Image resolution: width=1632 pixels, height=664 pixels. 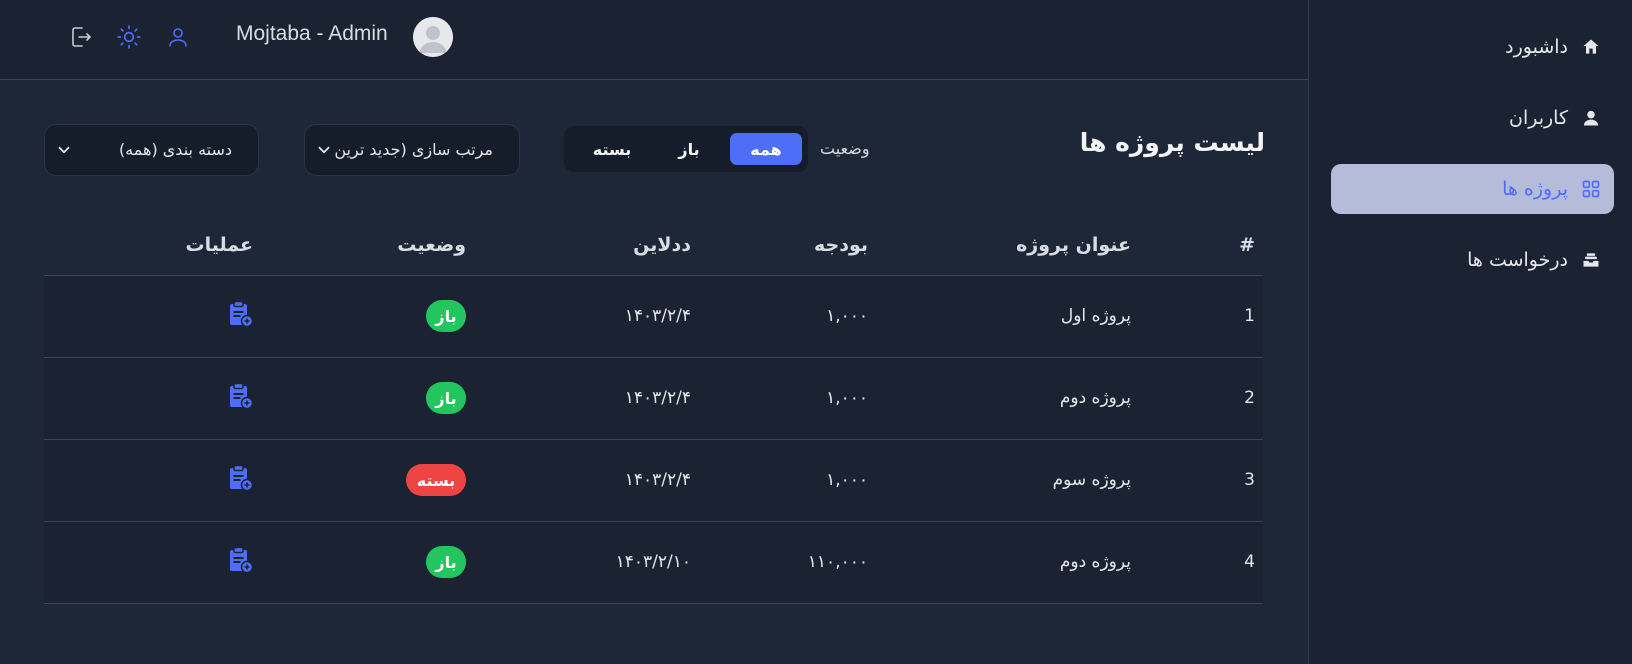 I want to click on sidebar-item-label: کاربران, so click(x=1538, y=118).